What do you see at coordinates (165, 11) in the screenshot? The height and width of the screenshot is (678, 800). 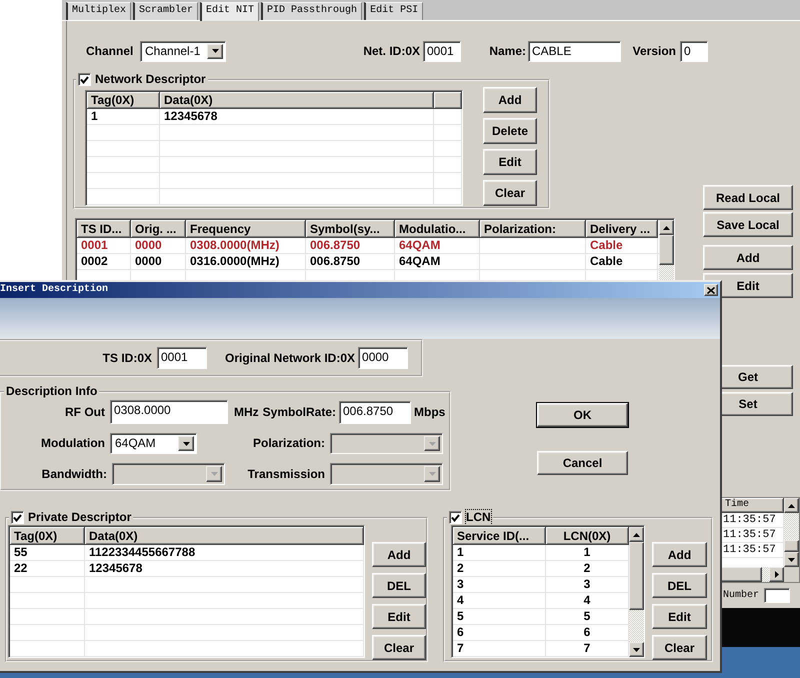 I see `tab: Scrambler` at bounding box center [165, 11].